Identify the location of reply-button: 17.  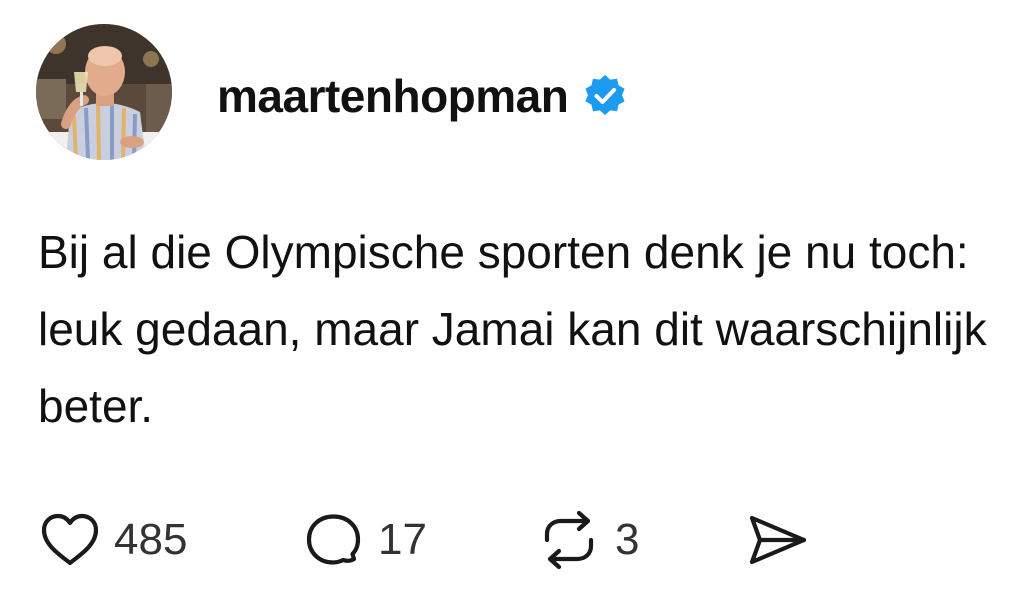
(365, 540).